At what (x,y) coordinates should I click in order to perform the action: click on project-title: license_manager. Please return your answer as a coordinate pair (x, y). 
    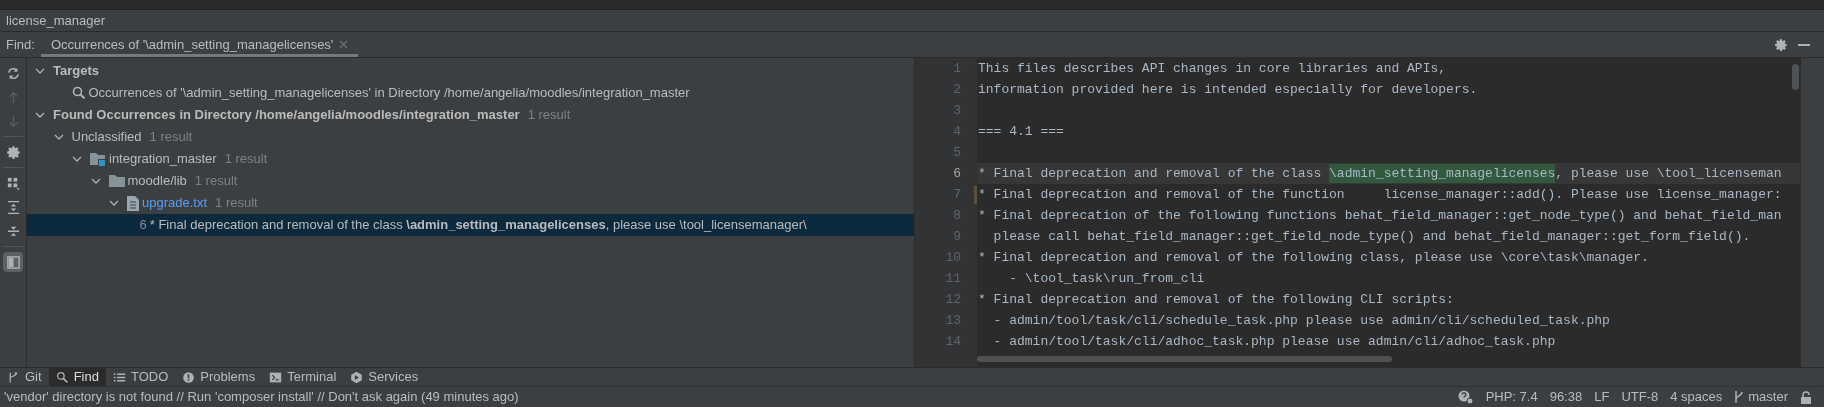
    Looking at the image, I should click on (55, 20).